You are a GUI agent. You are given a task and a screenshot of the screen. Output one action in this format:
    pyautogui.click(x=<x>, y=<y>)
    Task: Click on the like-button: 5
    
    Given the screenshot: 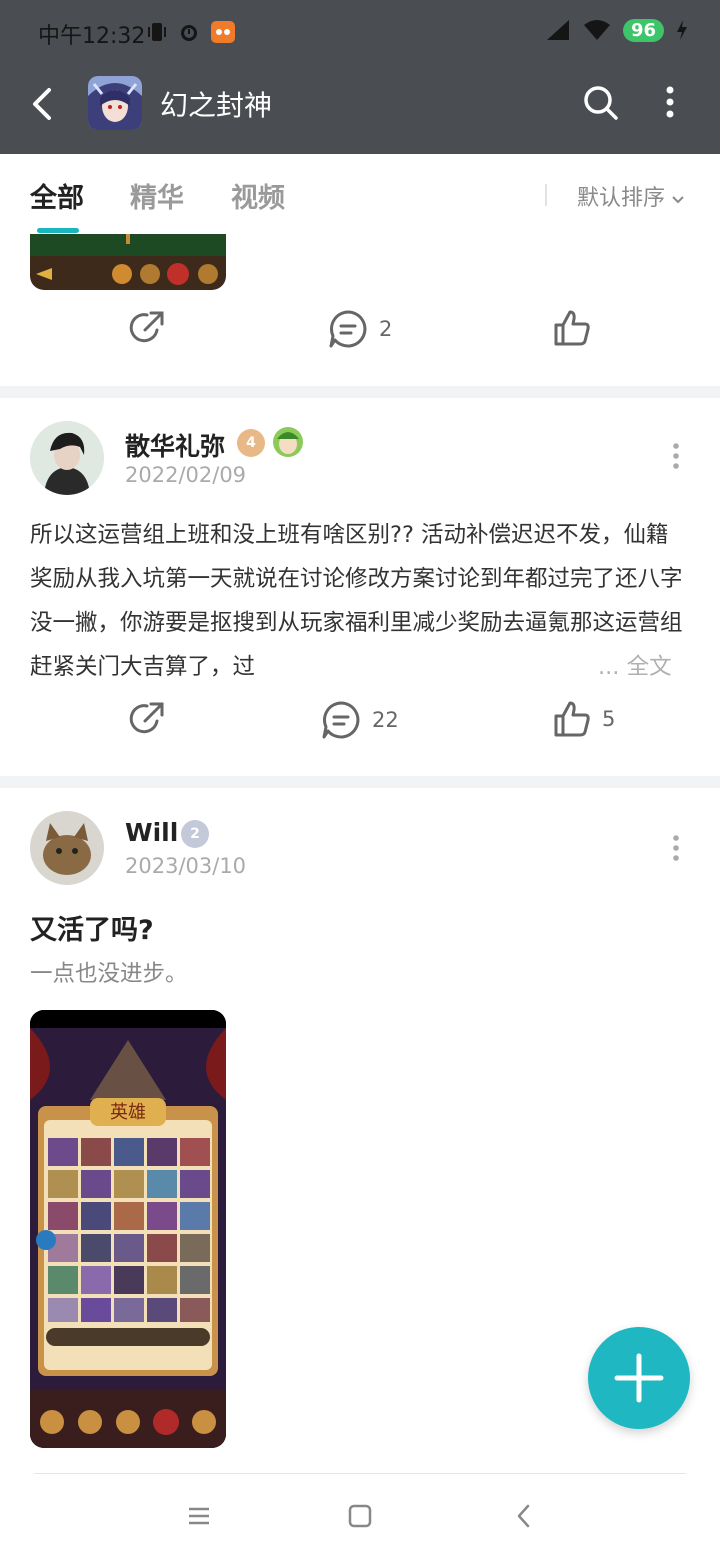 What is the action you would take?
    pyautogui.click(x=583, y=719)
    